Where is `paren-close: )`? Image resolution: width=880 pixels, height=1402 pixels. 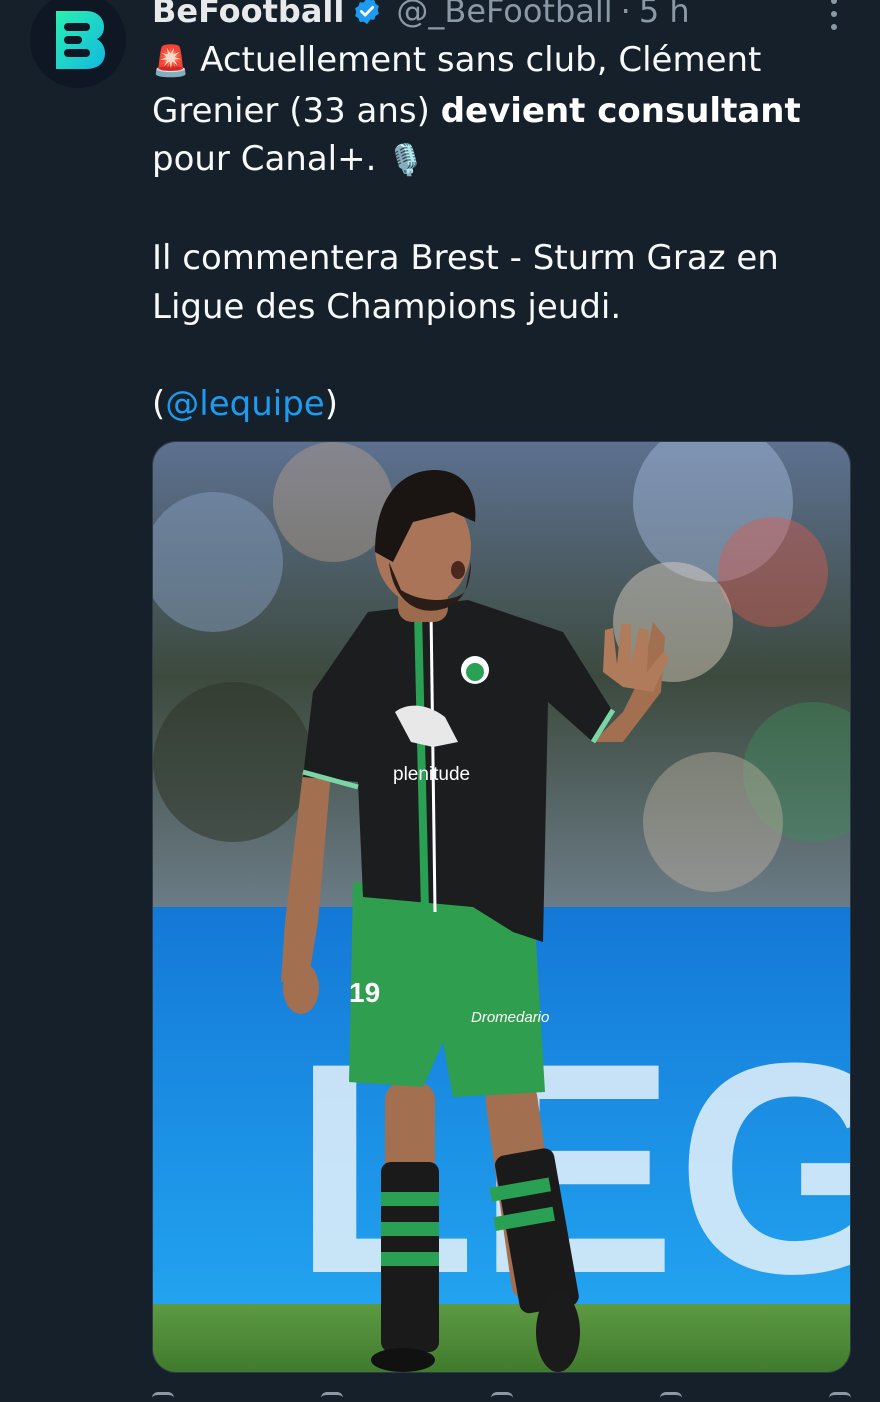 paren-close: ) is located at coordinates (331, 403).